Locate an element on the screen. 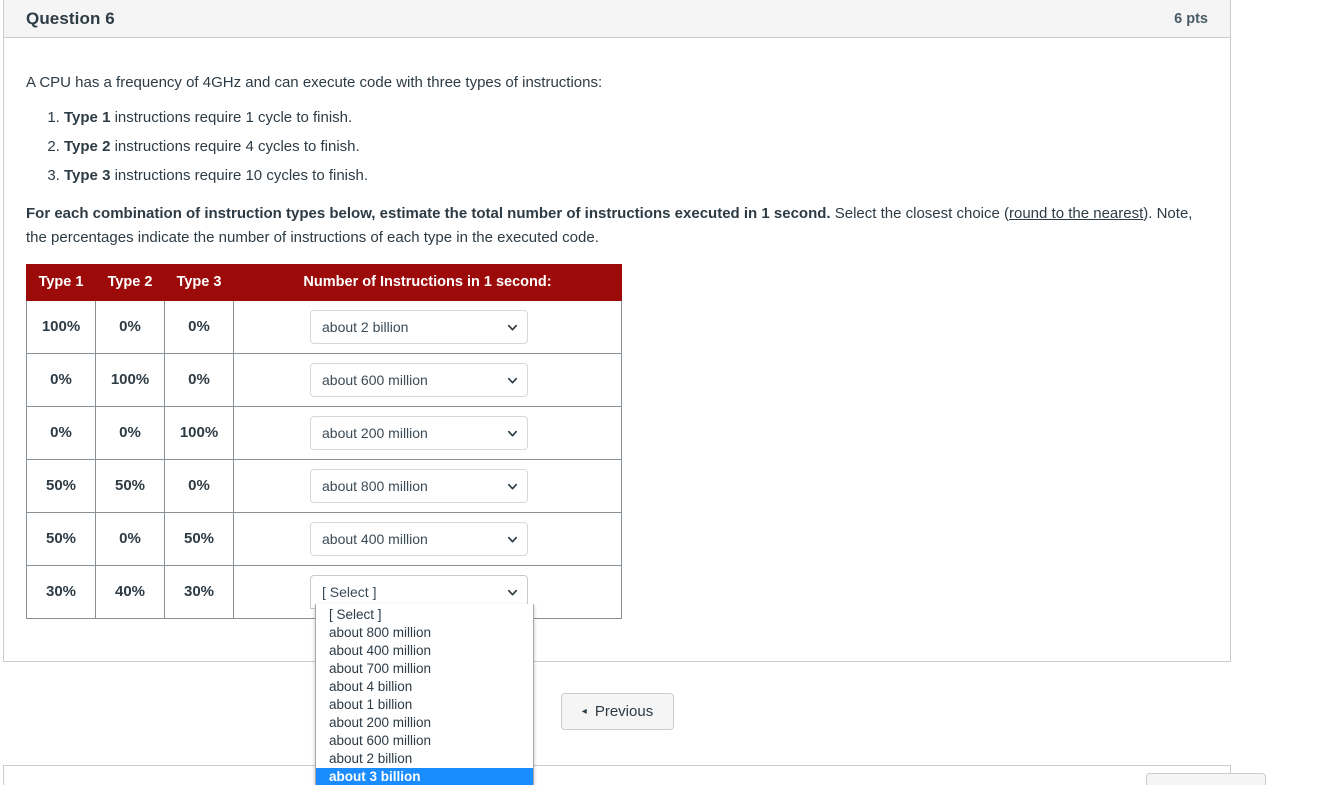  cell-answer: about 200 million is located at coordinates (427, 433).